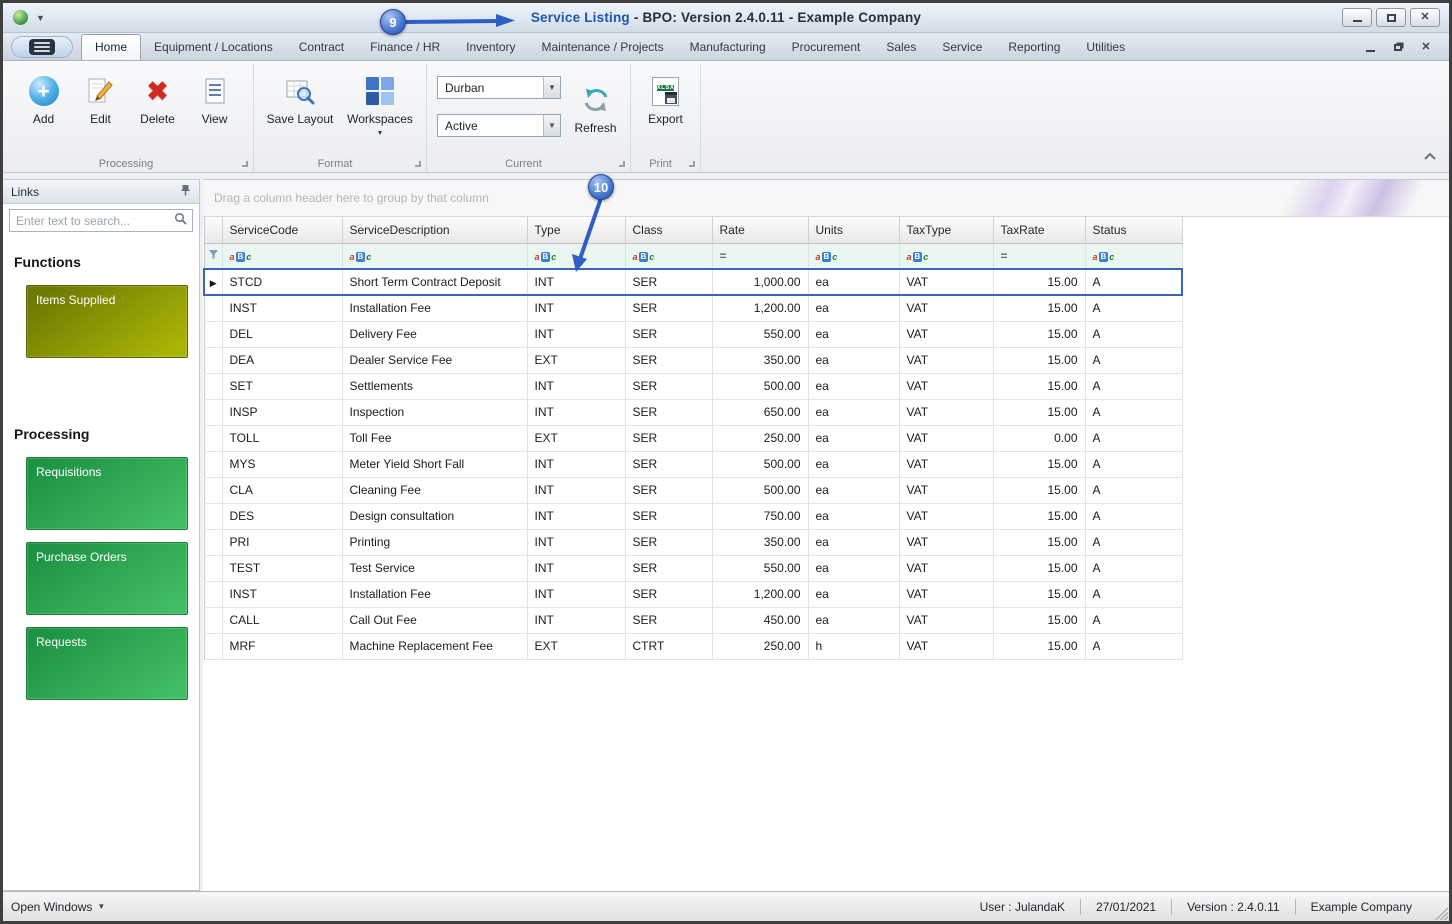 The image size is (1452, 924). Describe the element at coordinates (760, 256) in the screenshot. I see `filter-cell-rate: =` at that location.